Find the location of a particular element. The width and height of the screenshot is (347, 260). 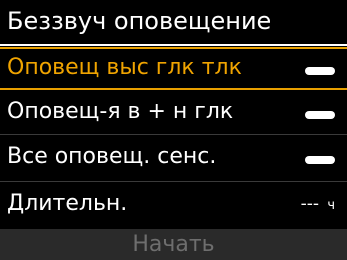

menu-item-label: Оповещ выс глк тлк is located at coordinates (124, 67).